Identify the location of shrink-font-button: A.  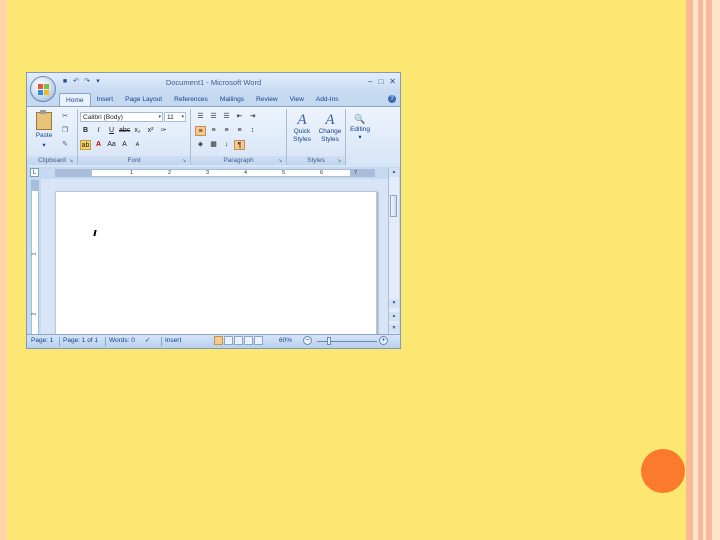
(137, 145).